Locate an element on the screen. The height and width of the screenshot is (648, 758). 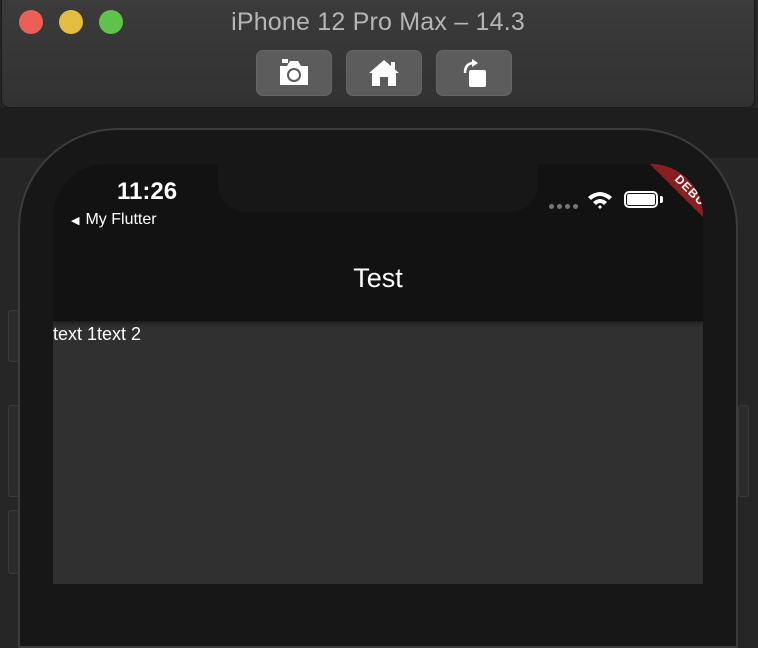
battery-tip is located at coordinates (661, 199).